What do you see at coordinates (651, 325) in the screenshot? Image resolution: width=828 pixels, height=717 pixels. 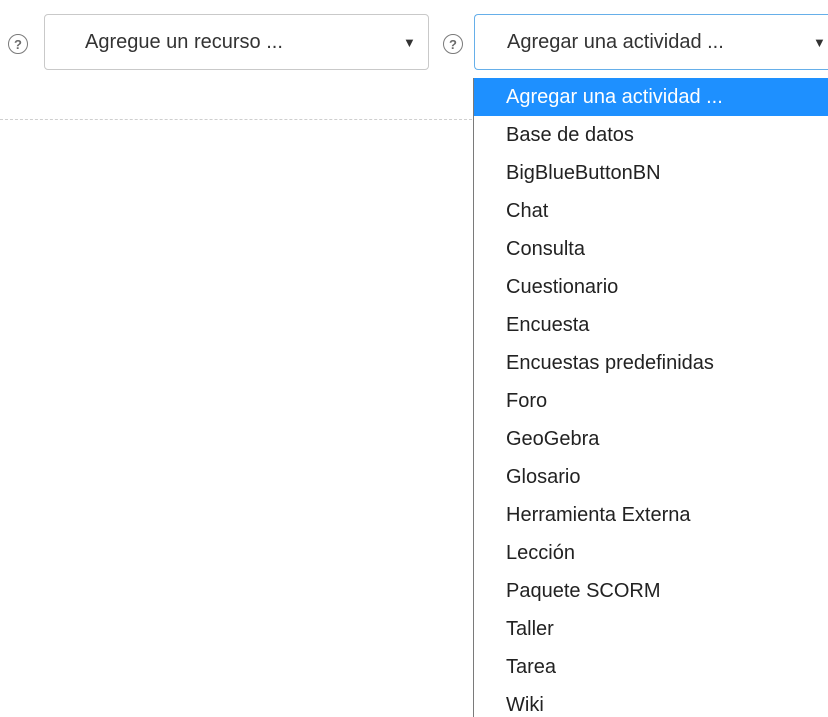 I see `dropdown-option: Encuesta` at bounding box center [651, 325].